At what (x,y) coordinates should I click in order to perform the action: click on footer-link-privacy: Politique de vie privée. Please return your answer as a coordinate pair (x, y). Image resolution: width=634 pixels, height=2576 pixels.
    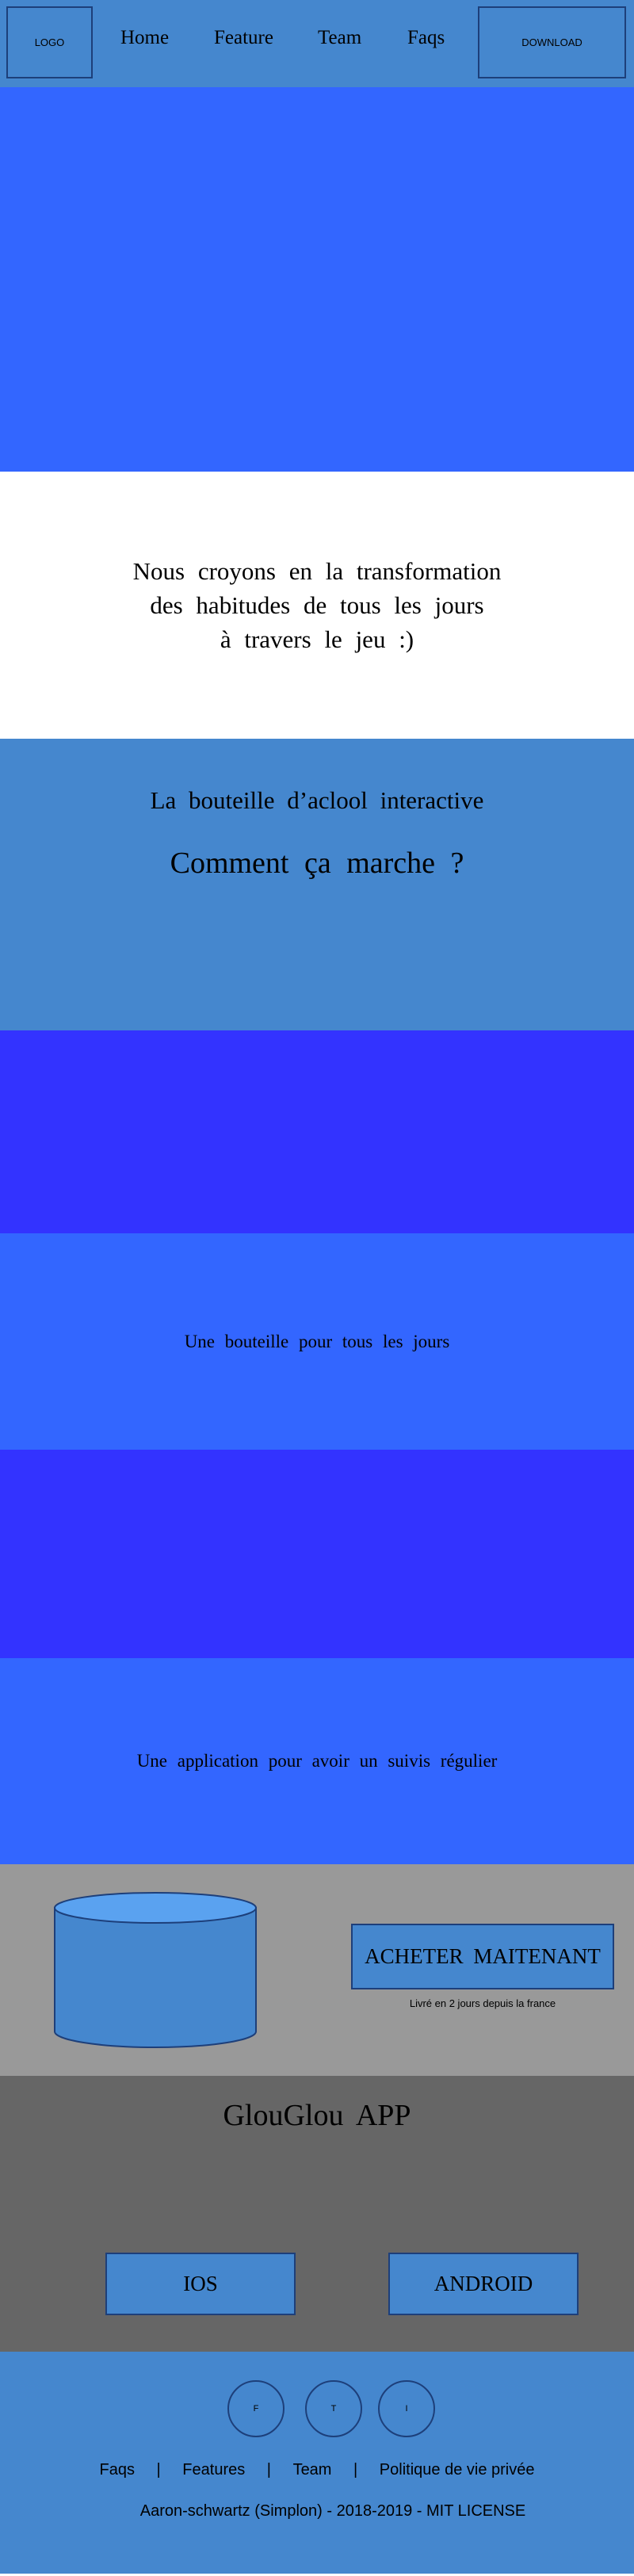
    Looking at the image, I should click on (457, 2470).